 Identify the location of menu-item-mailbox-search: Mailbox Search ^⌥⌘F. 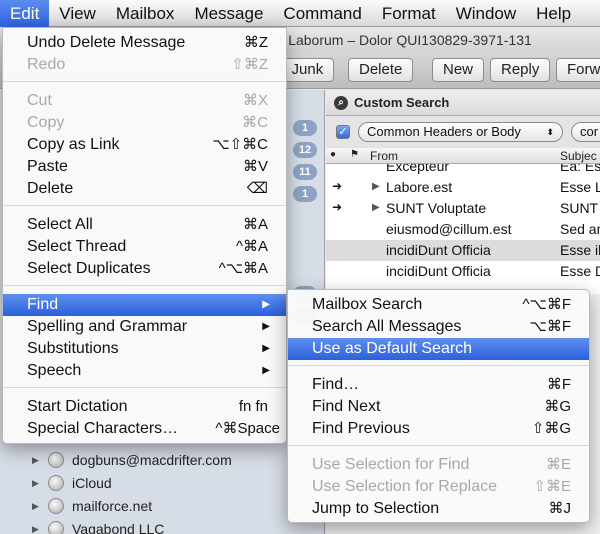
(438, 305).